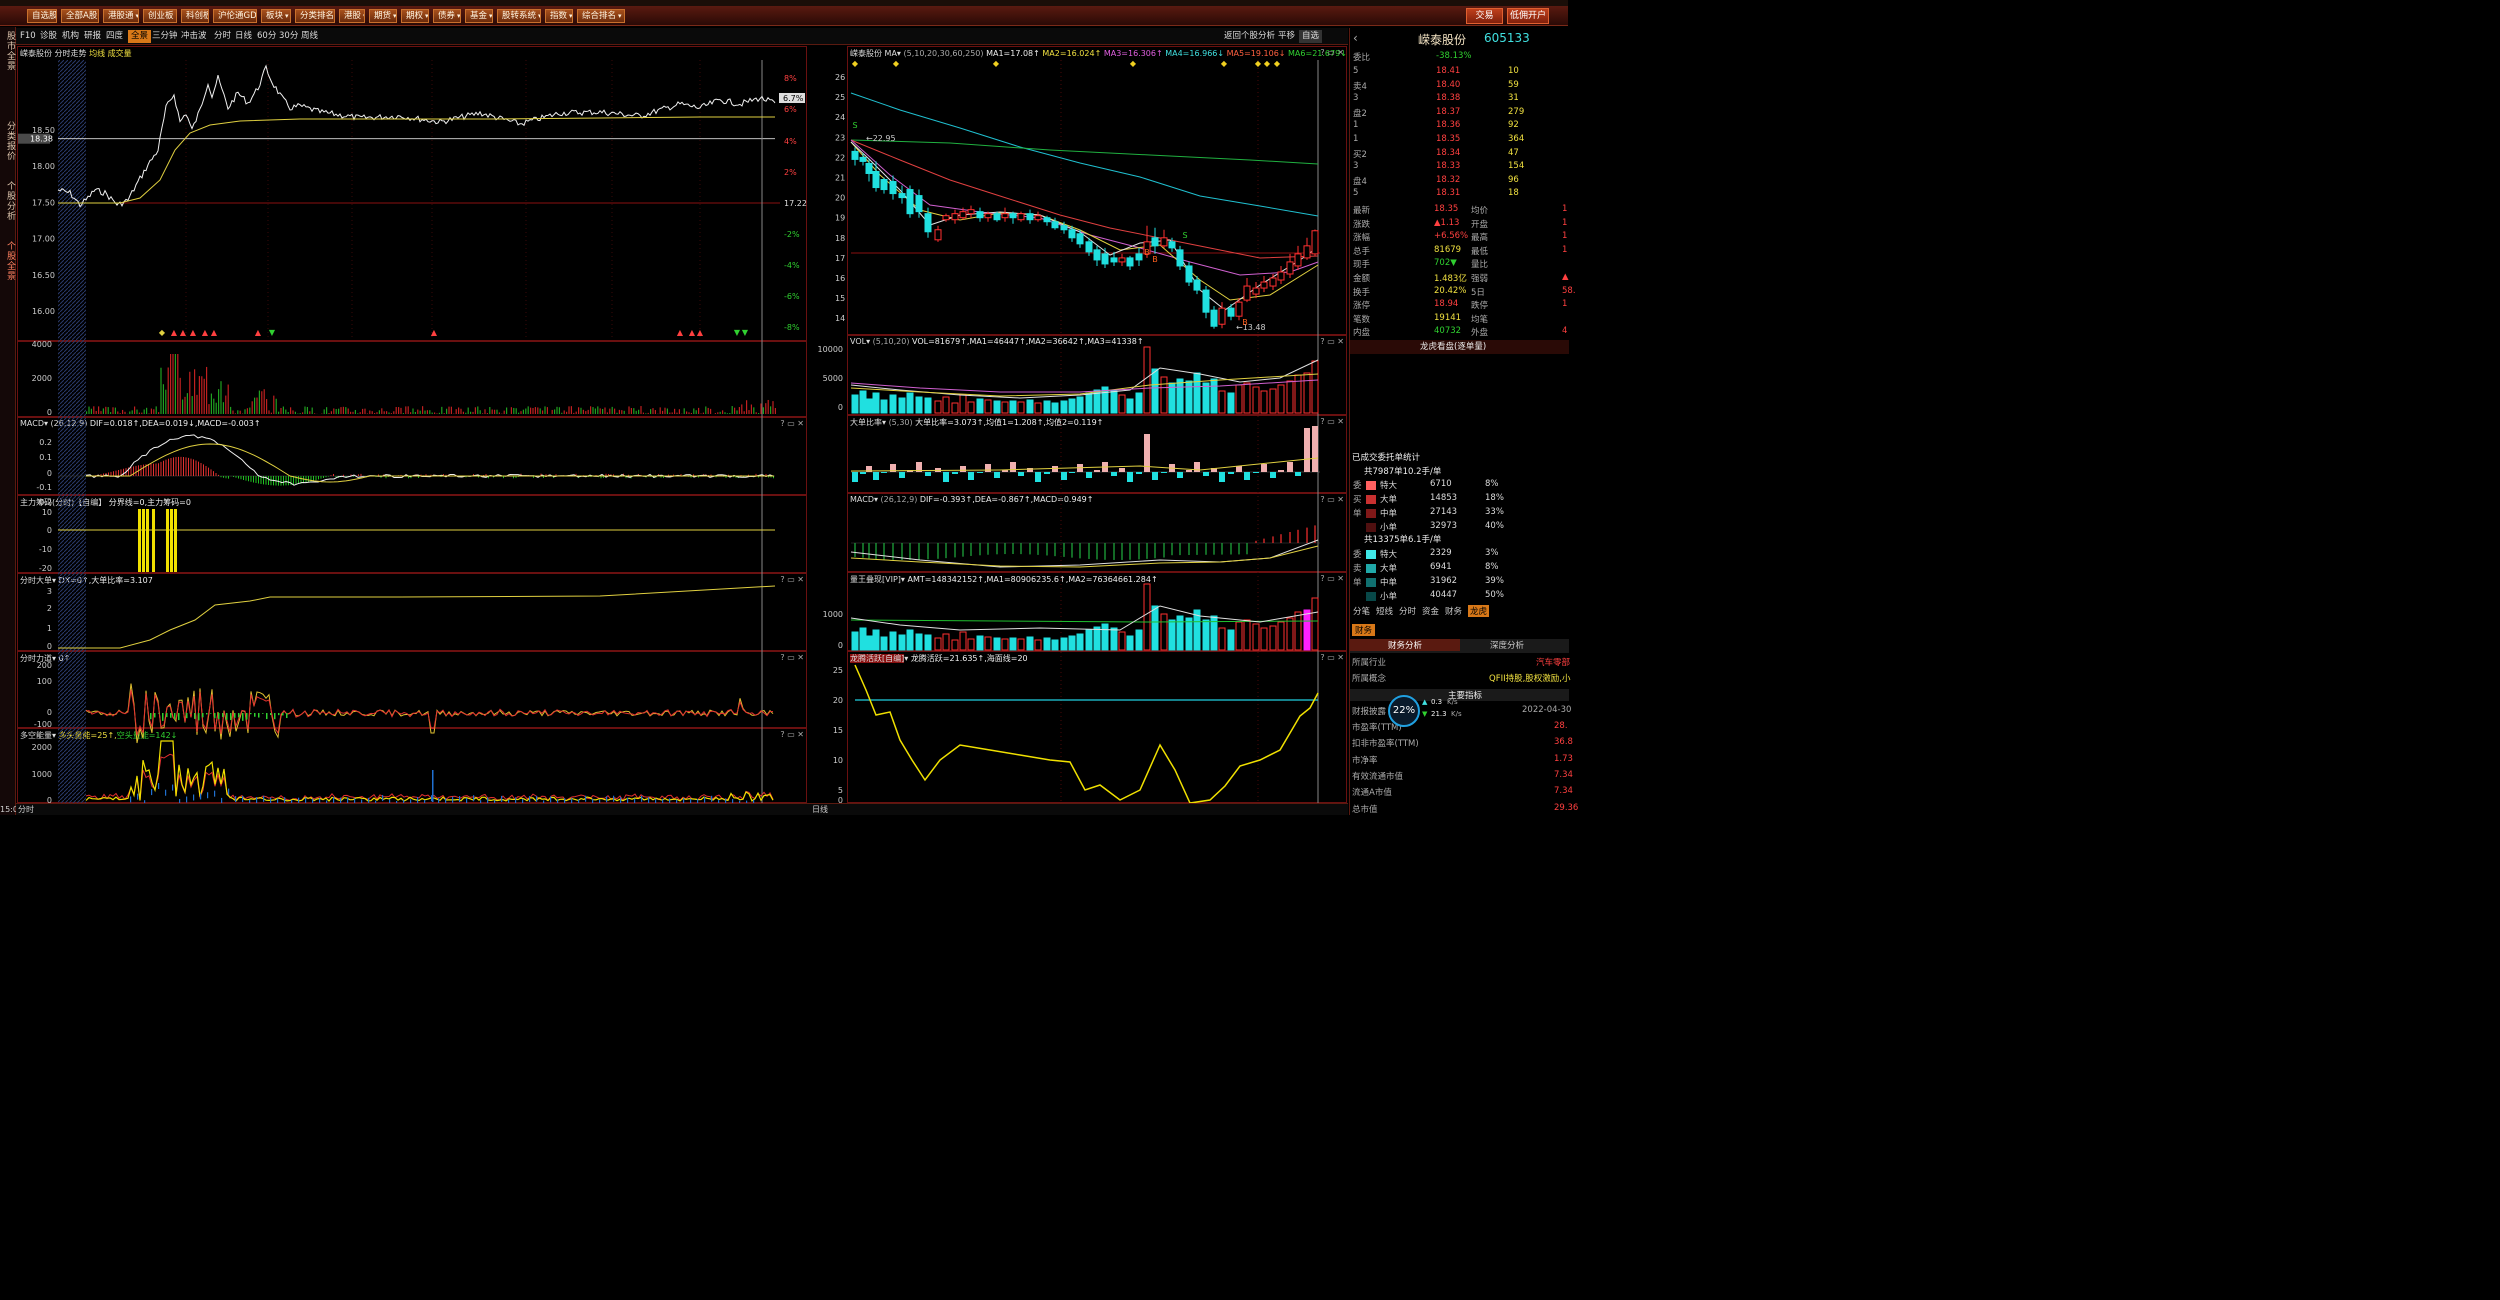  Describe the element at coordinates (1430, 611) in the screenshot. I see `subtab-3: 资金` at that location.